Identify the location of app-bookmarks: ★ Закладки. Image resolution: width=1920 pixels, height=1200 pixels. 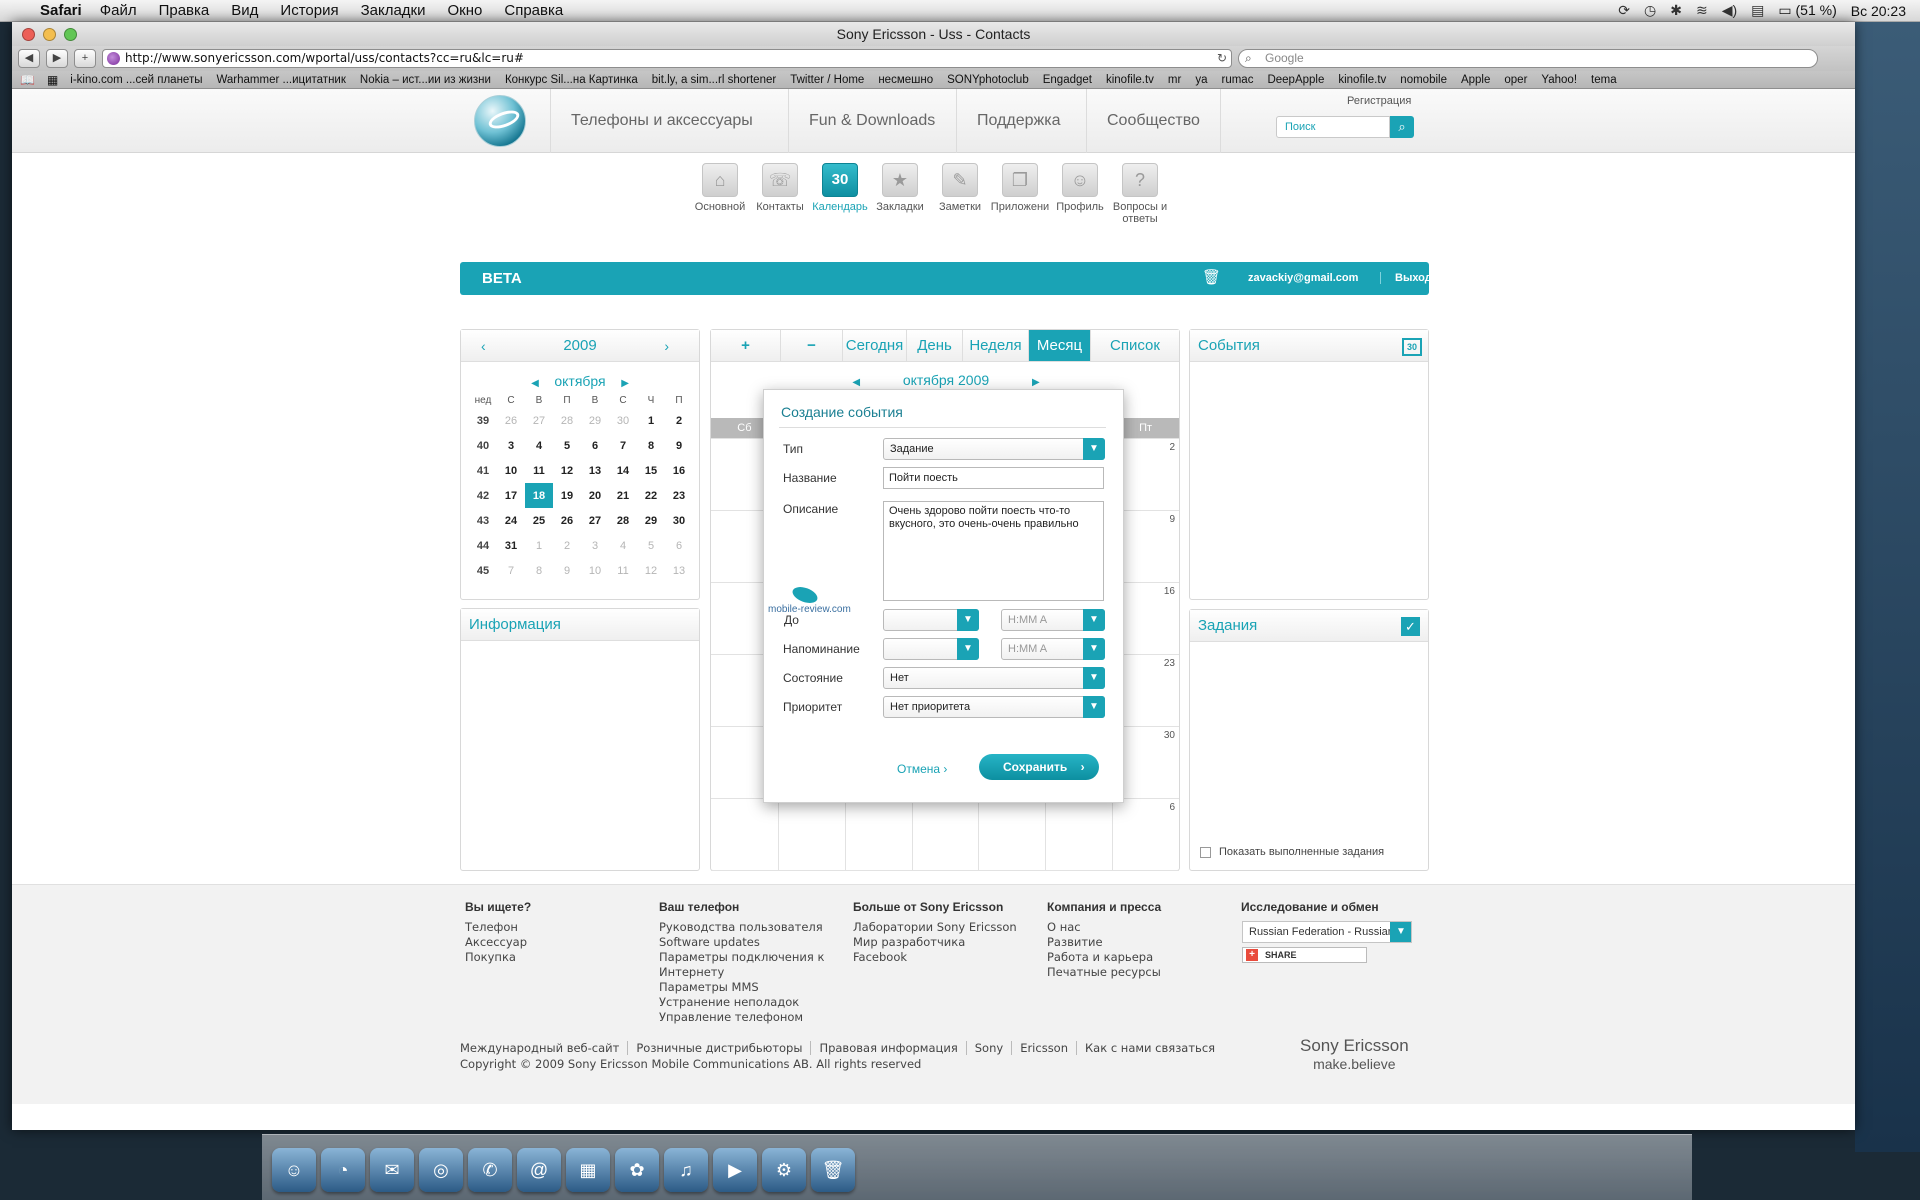
(900, 194).